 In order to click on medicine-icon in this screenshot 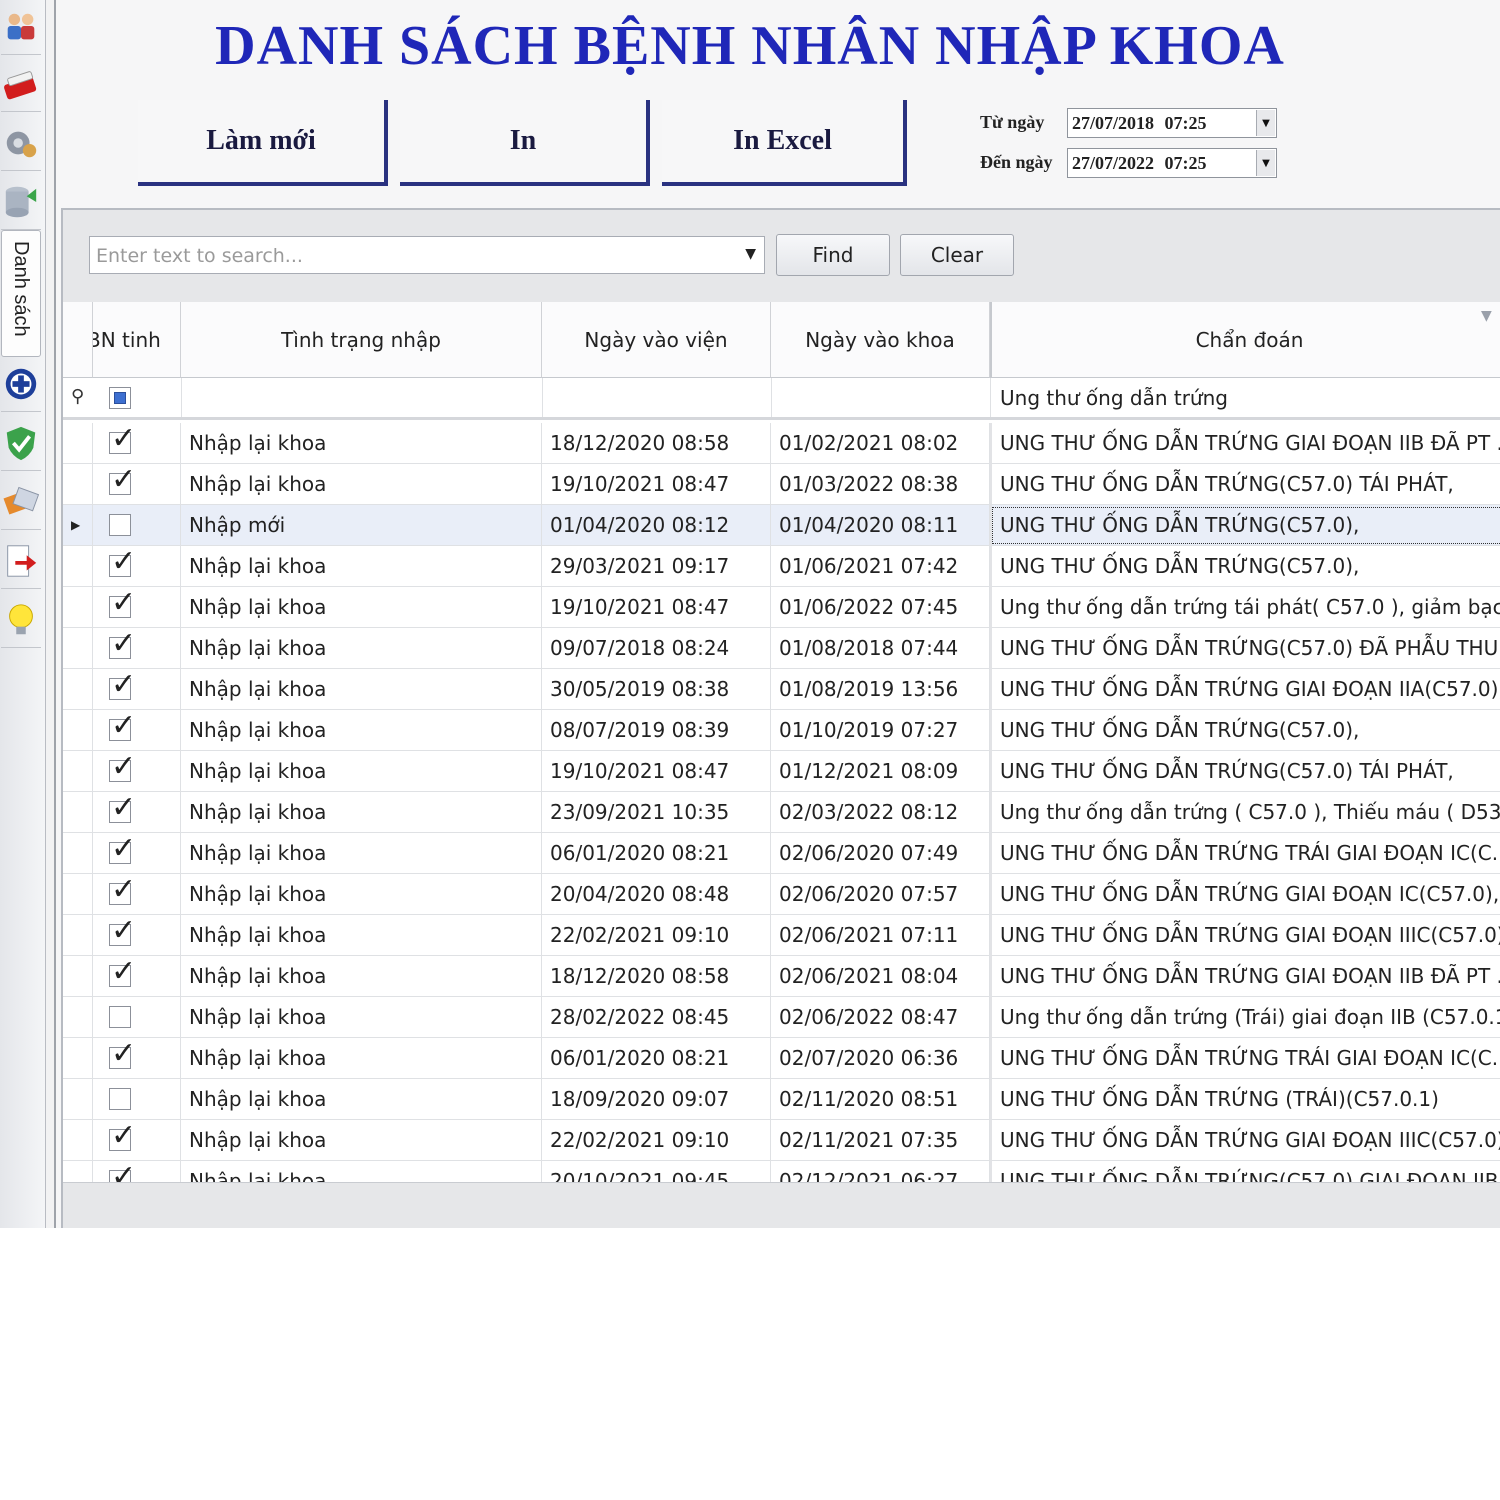, I will do `click(21, 84)`.